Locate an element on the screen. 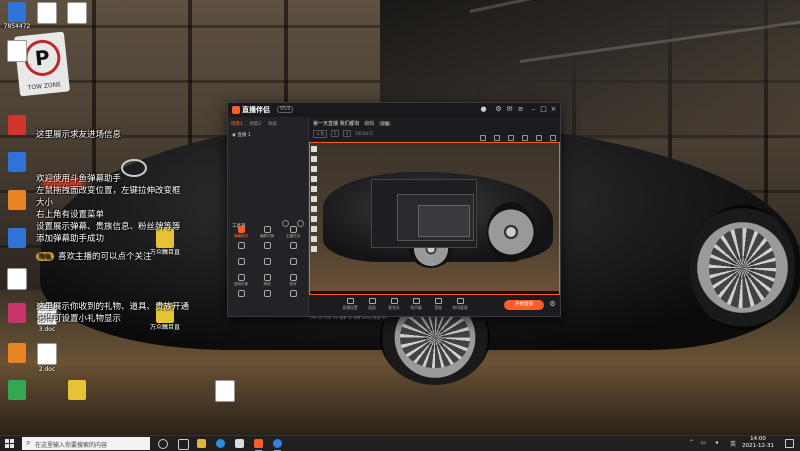 The height and width of the screenshot is (451, 800). maximize-icon: □ is located at coordinates (543, 109).